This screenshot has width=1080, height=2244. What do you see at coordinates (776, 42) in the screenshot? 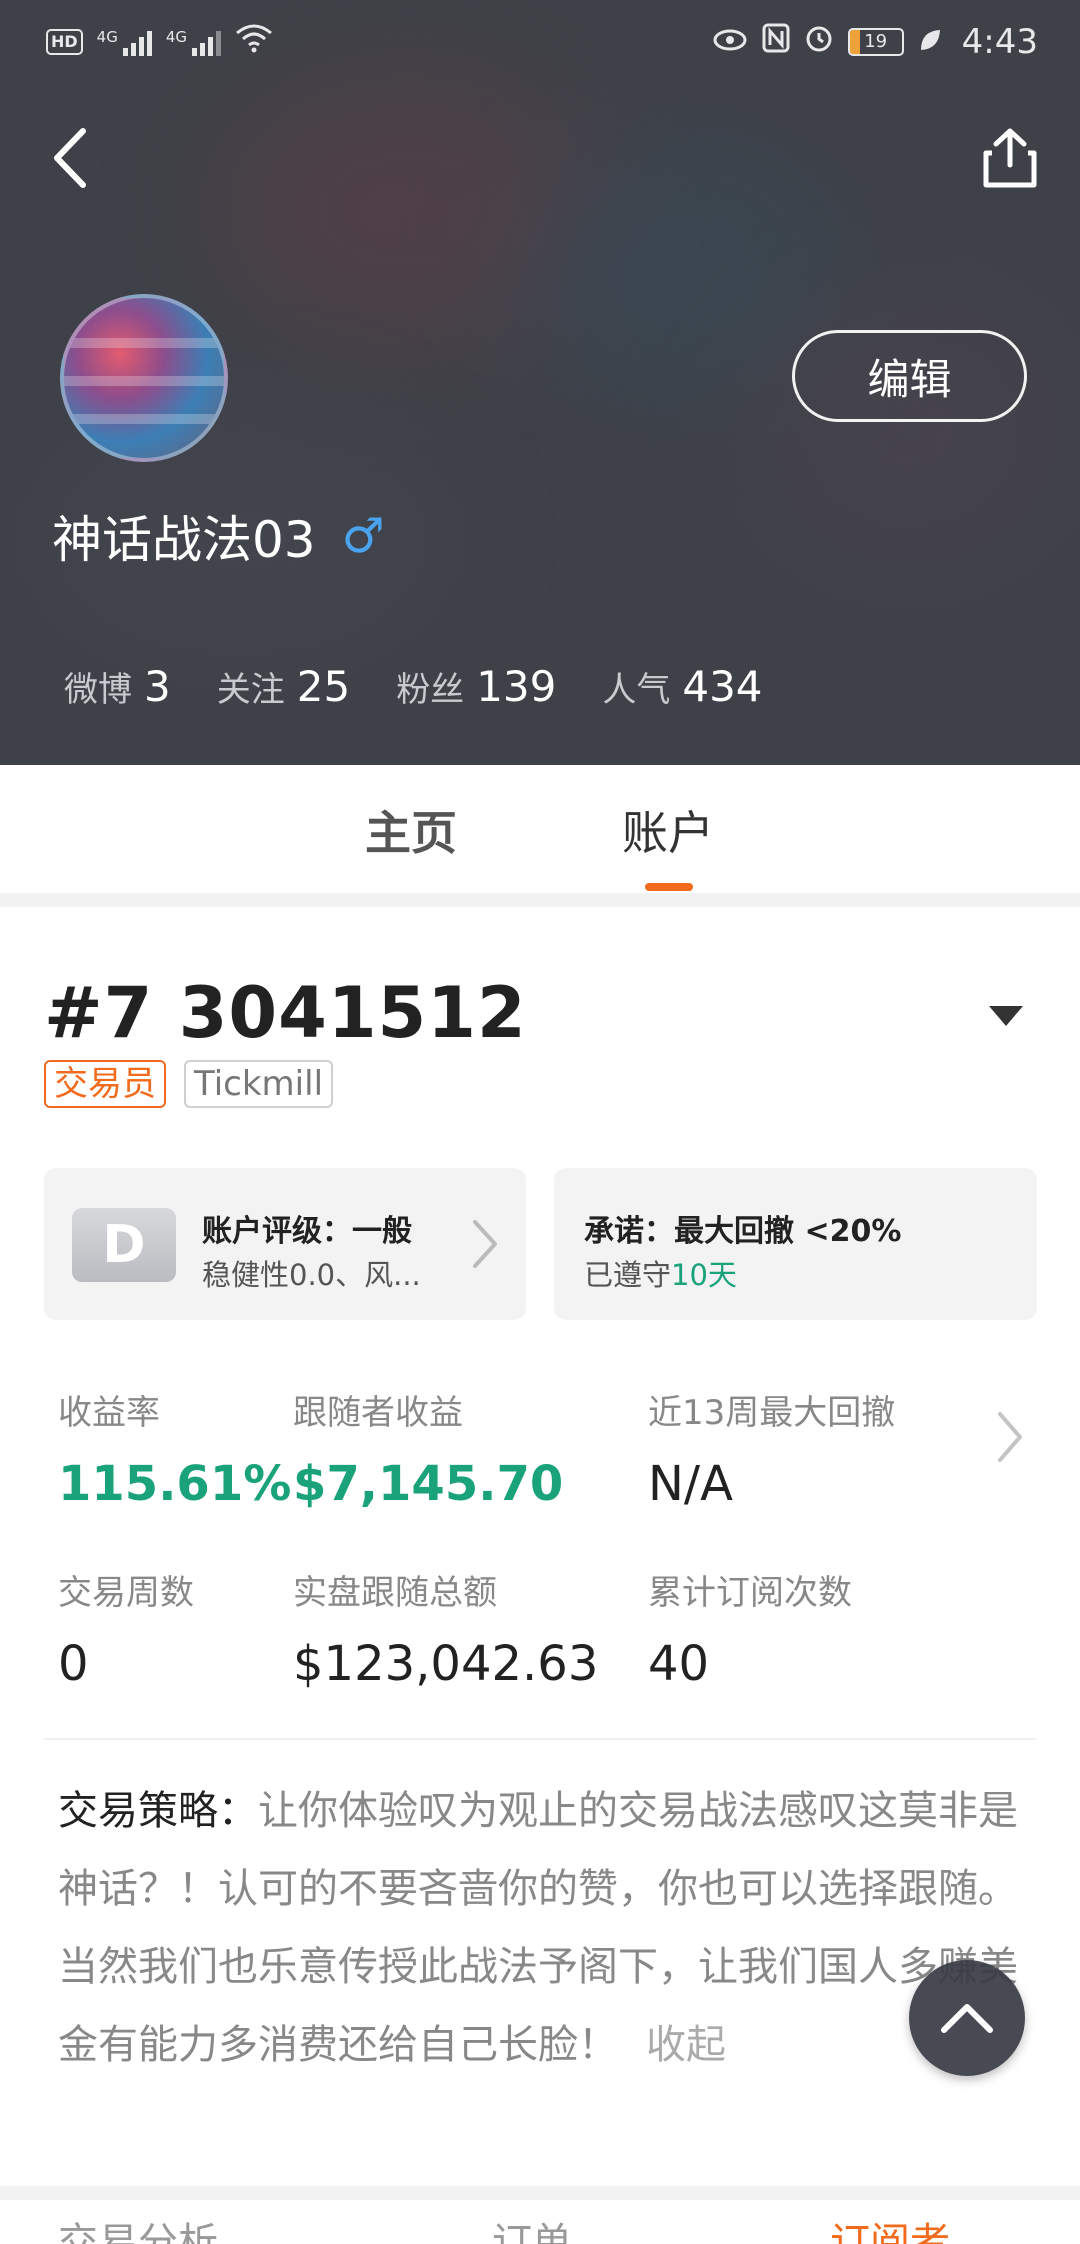
I see `nfc-icon` at bounding box center [776, 42].